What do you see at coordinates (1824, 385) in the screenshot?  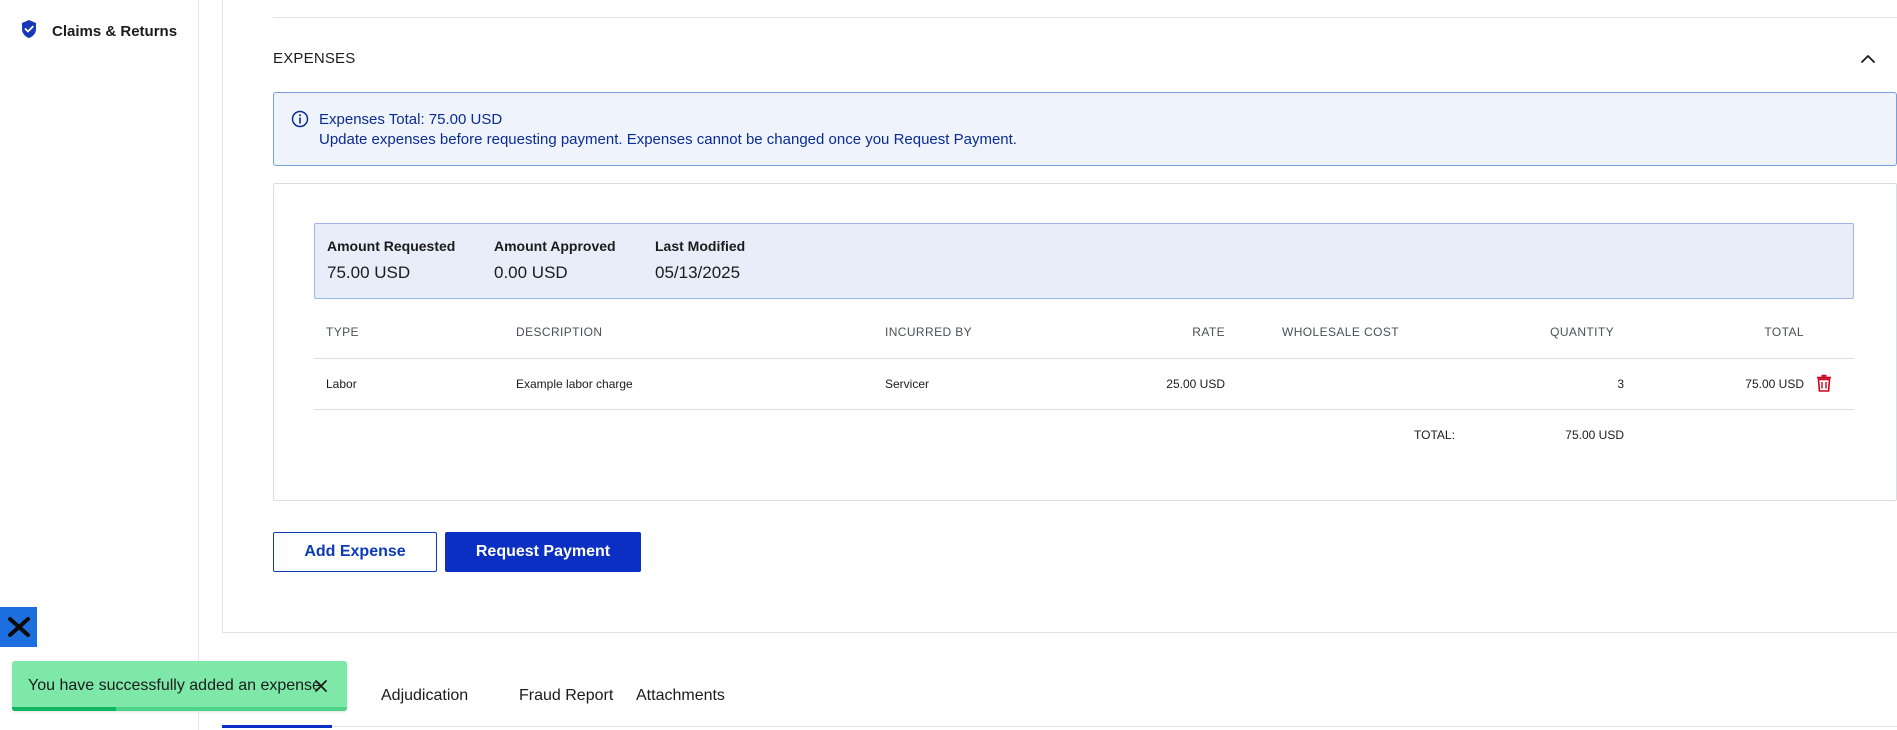 I see `trash-icon` at bounding box center [1824, 385].